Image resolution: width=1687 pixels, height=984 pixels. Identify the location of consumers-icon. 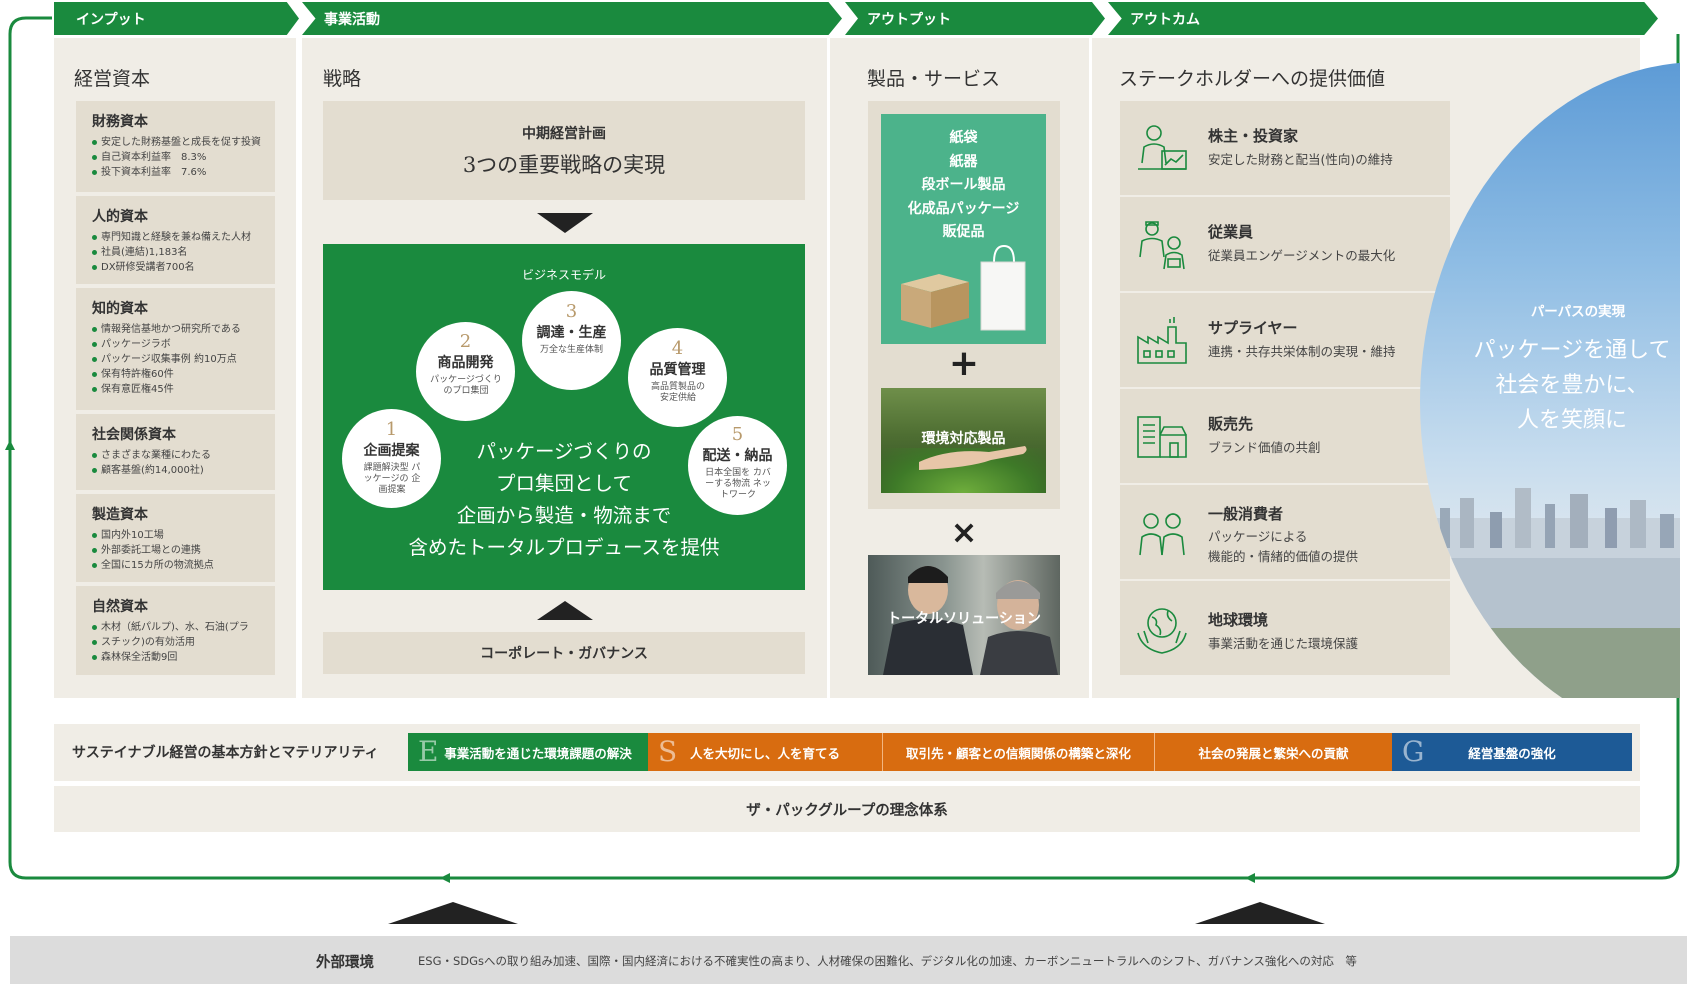
(1162, 534).